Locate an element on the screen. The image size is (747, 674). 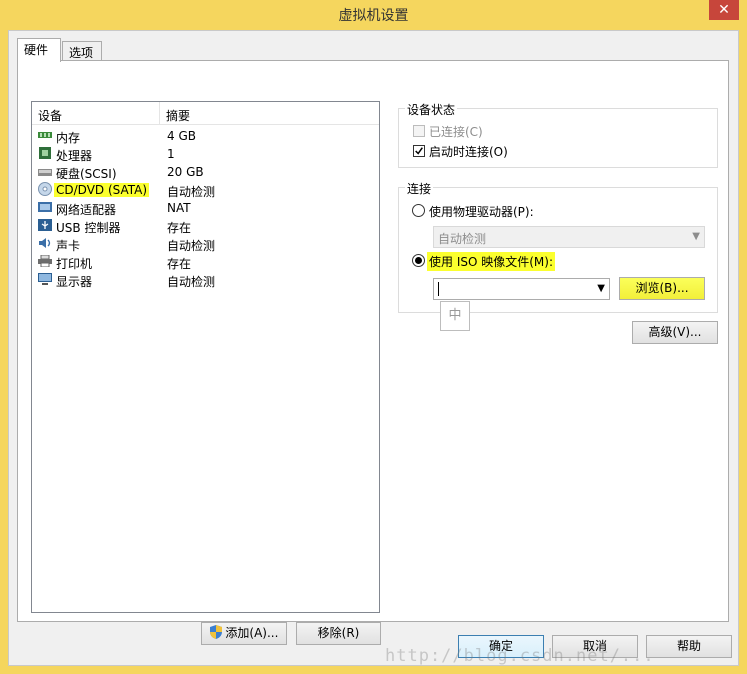
window-title: 虚拟机设置 is located at coordinates (373, 16).